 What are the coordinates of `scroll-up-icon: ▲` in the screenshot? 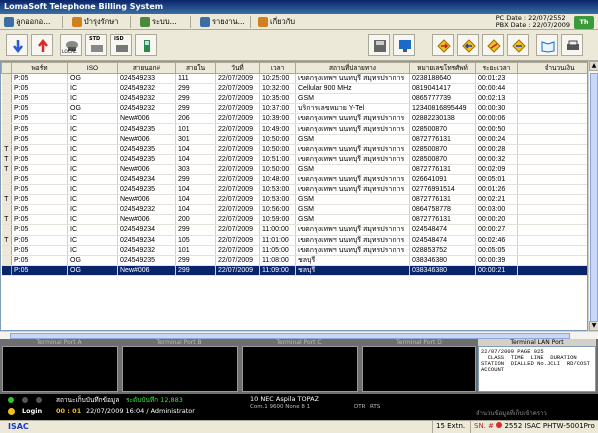 It's located at (593, 66).